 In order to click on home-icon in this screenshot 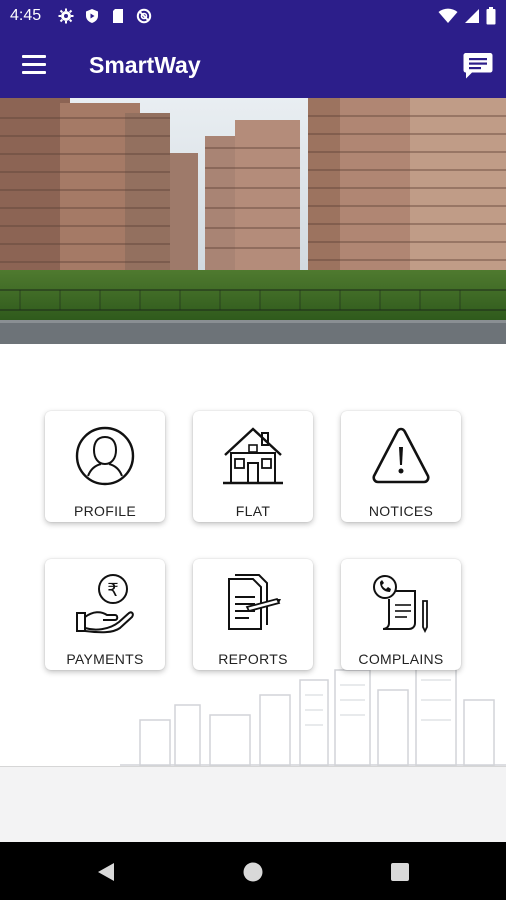, I will do `click(253, 872)`.